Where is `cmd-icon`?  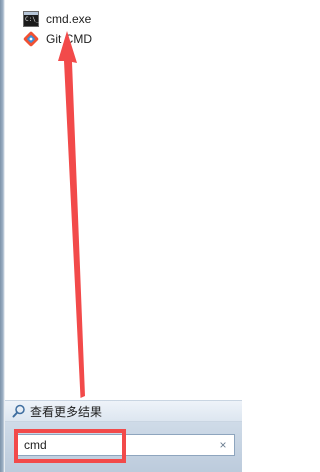 cmd-icon is located at coordinates (31, 19).